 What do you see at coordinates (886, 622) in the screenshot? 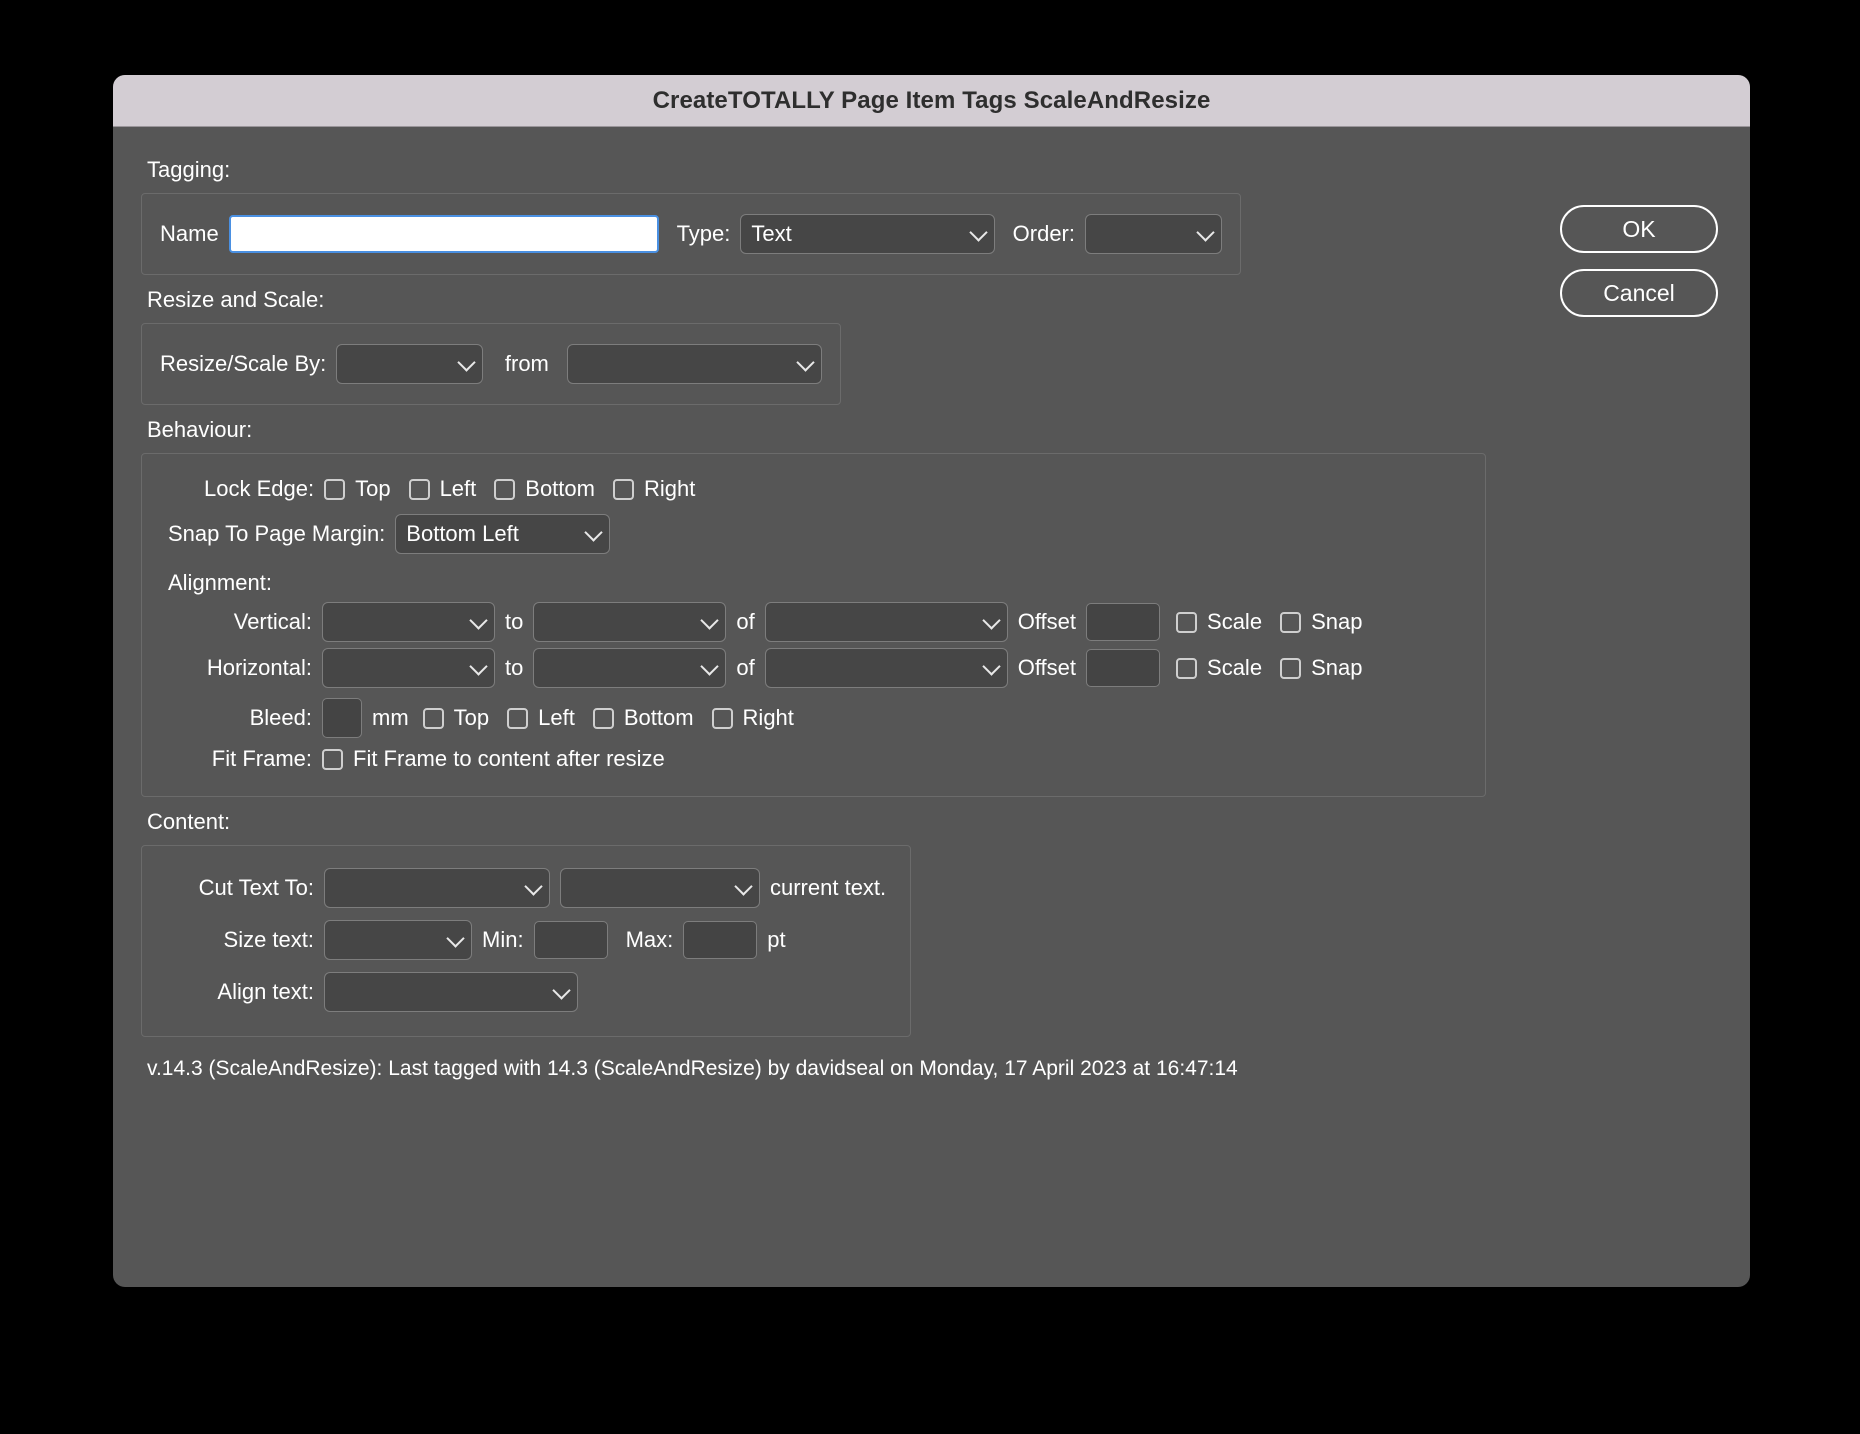
I see `vertical-of-dropdown` at bounding box center [886, 622].